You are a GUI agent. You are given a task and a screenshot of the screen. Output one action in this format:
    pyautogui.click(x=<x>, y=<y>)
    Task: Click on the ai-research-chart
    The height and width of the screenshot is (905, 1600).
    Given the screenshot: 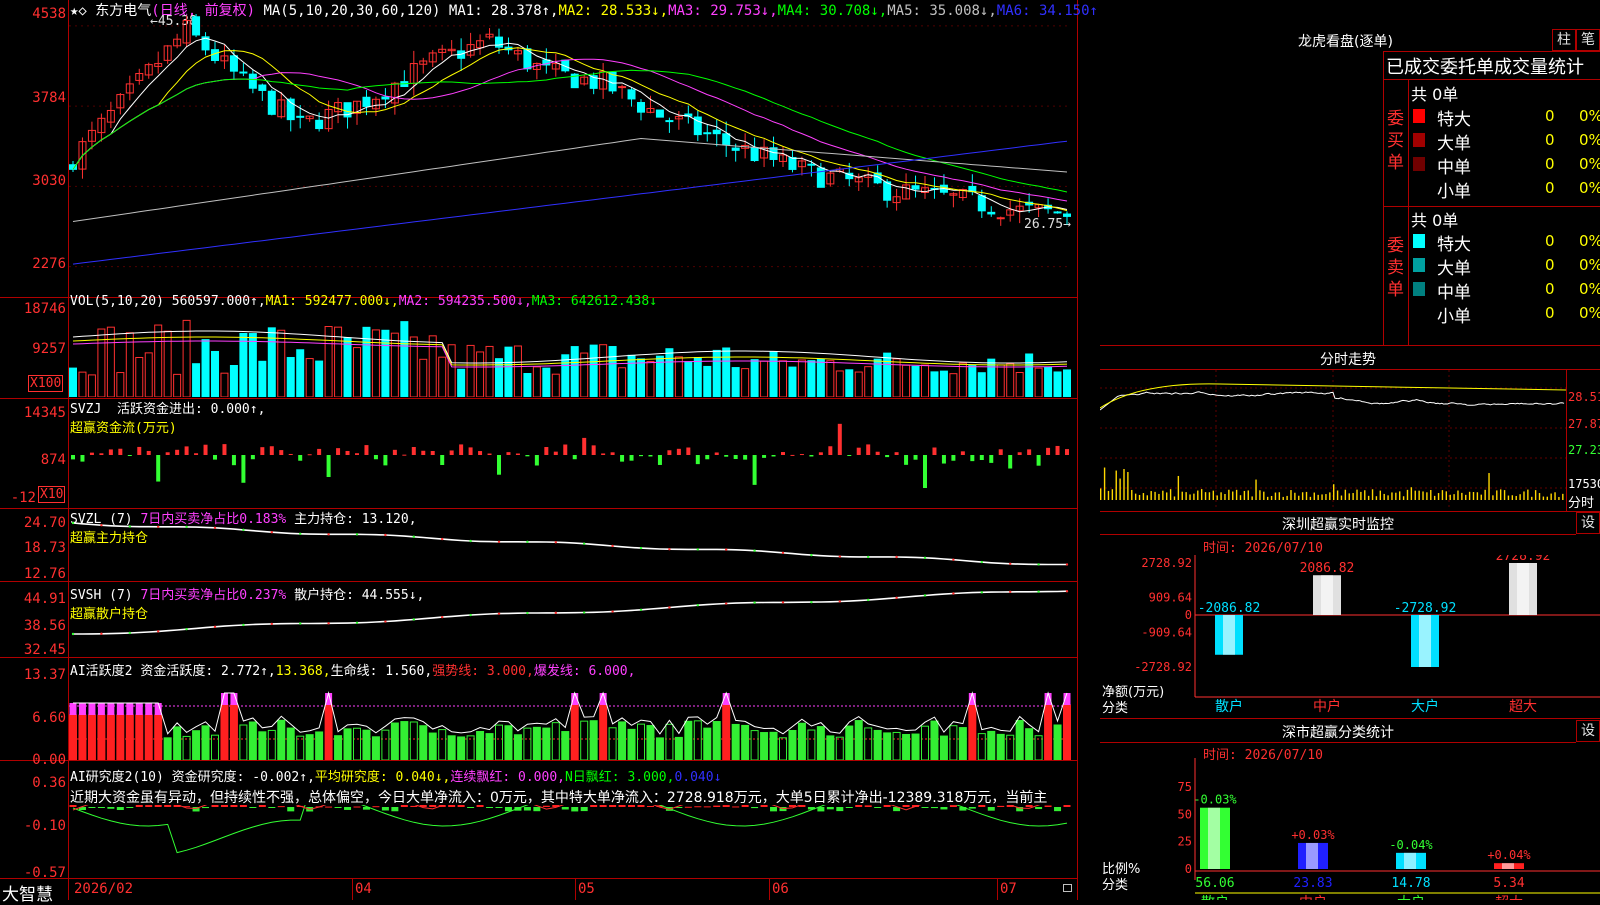 What is the action you would take?
    pyautogui.click(x=573, y=841)
    